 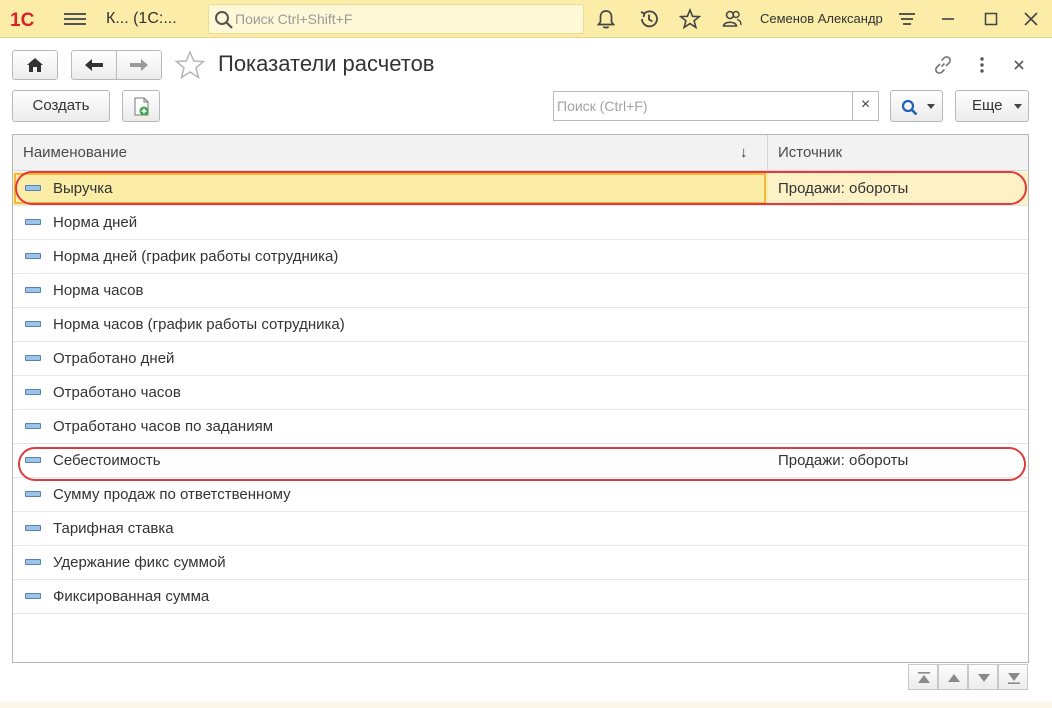 What do you see at coordinates (195, 257) in the screenshot?
I see `cell-name: Норма дней (график работы сотрудника)` at bounding box center [195, 257].